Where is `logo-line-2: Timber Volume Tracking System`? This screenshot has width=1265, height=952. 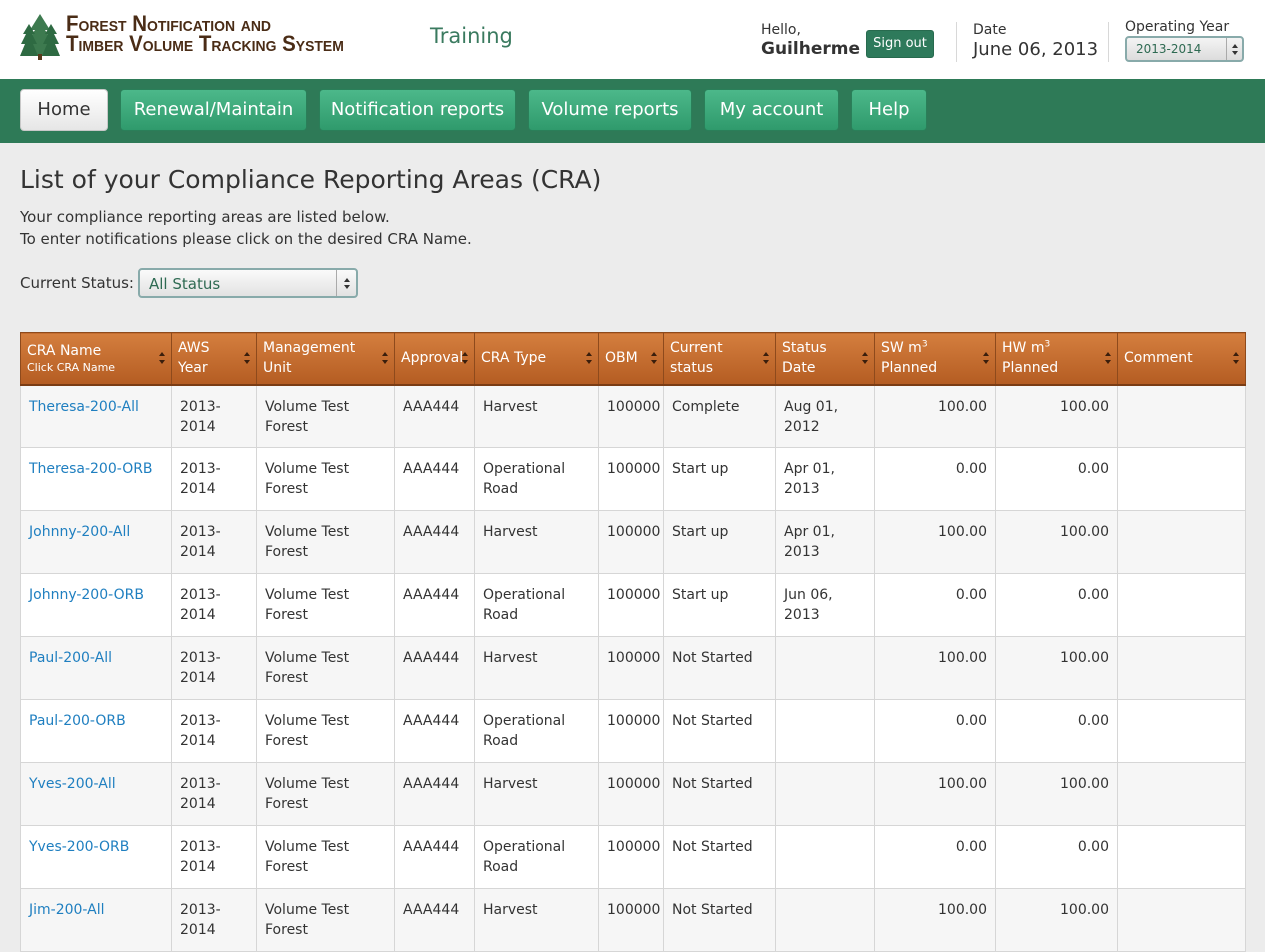 logo-line-2: Timber Volume Tracking System is located at coordinates (205, 43).